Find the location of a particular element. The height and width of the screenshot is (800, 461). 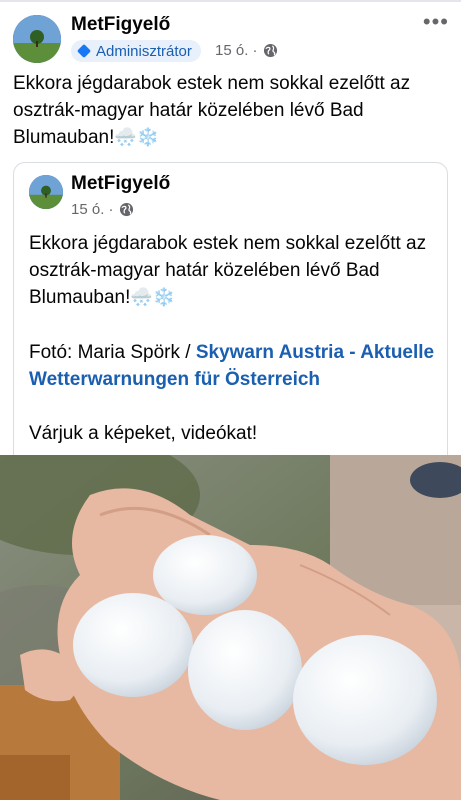

weather-emoji: 🌨️❄️ is located at coordinates (137, 137).